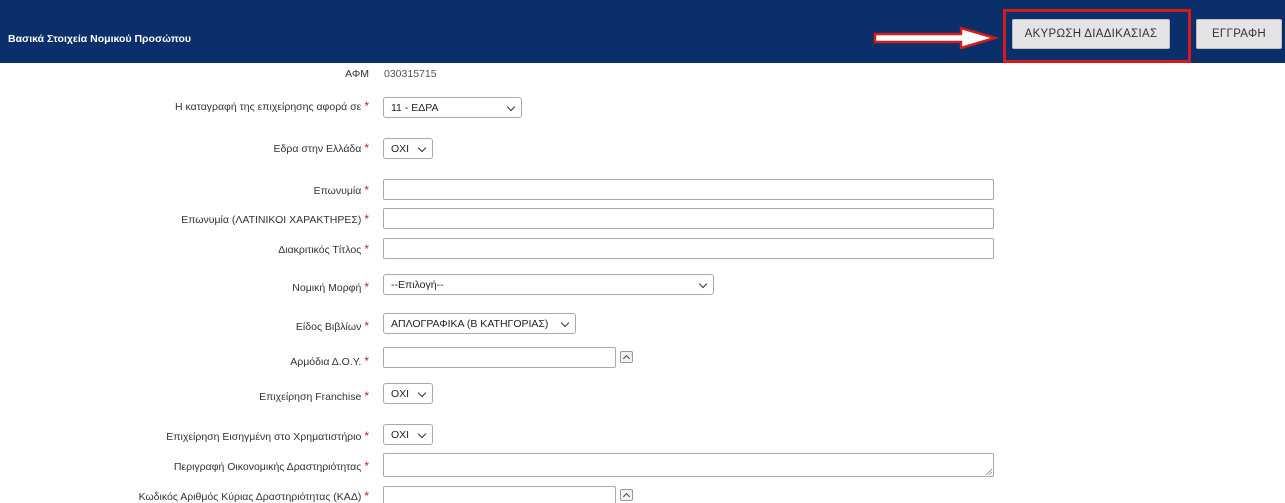  I want to click on cancel-process-button: ΑΚΥΡΩΣΗ ΔΙΑΔΙΚΑΣΙΑΣ, so click(1091, 34).